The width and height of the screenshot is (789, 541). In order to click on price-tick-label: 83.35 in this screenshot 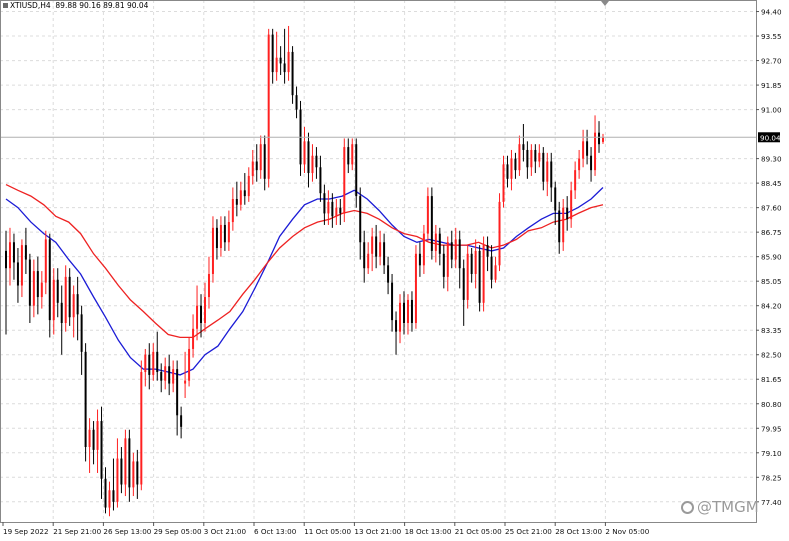, I will do `click(771, 330)`.